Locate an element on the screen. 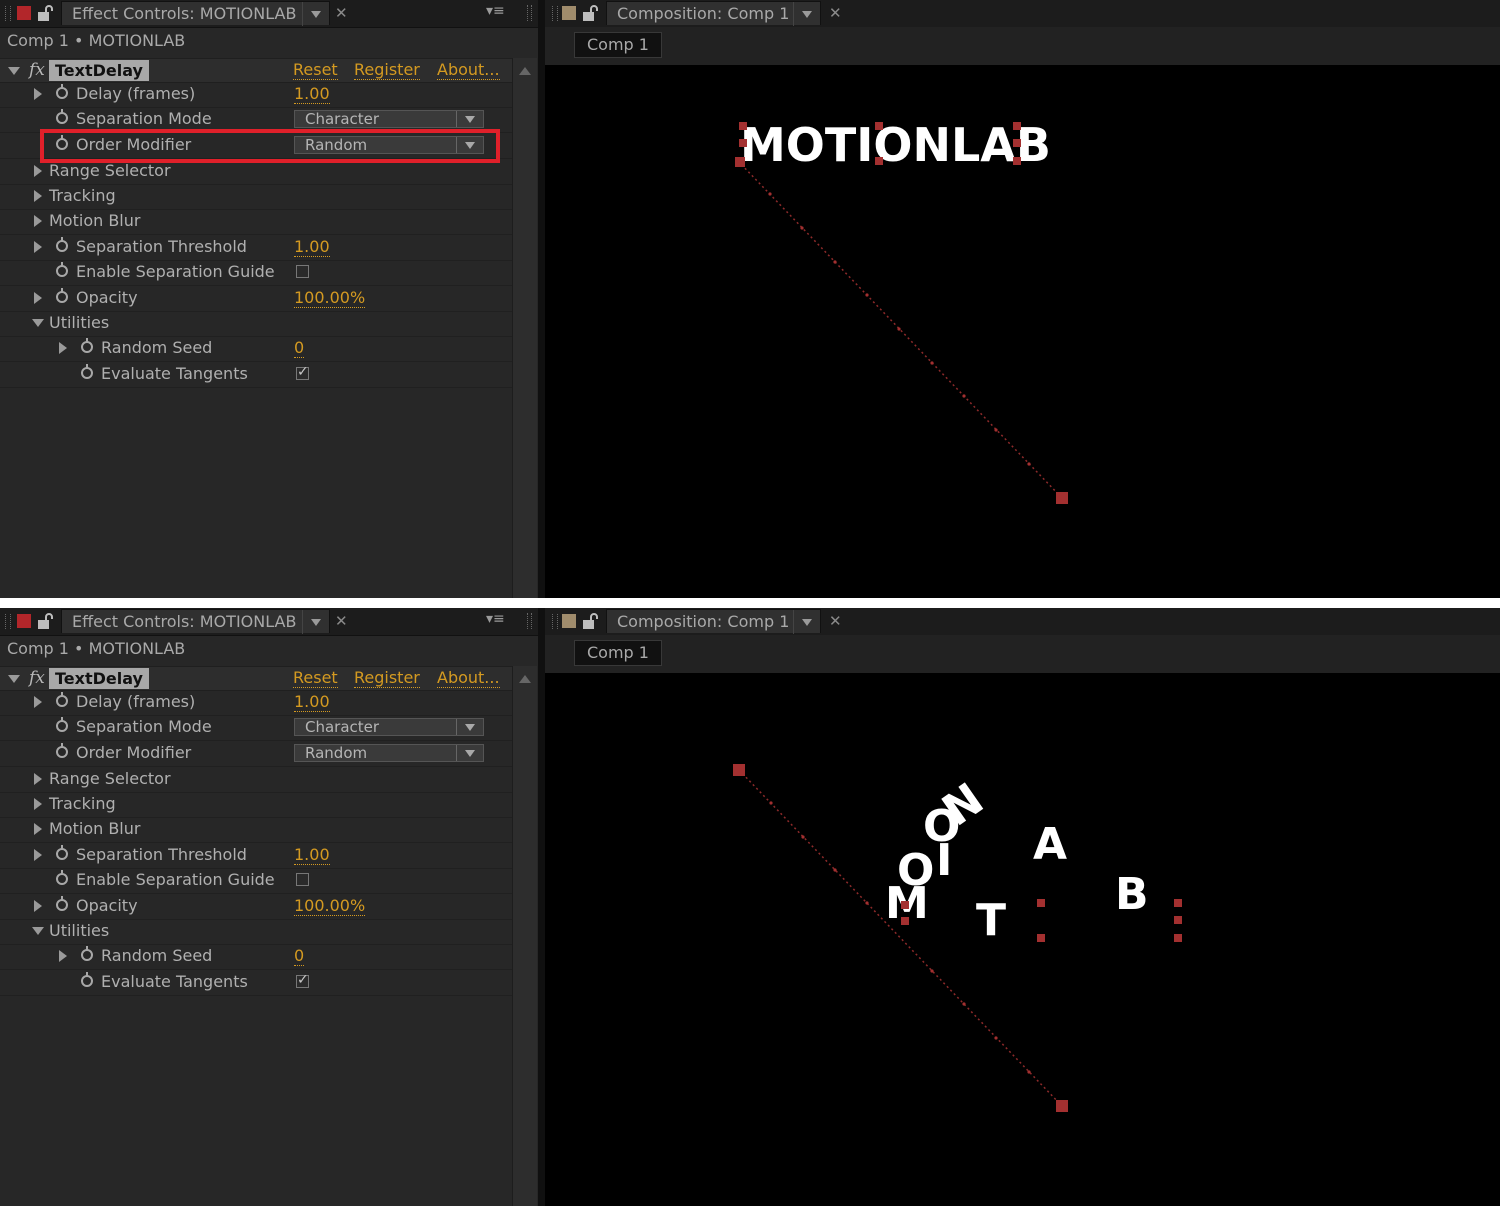 This screenshot has width=1500, height=1206. order-modifier-select: Random is located at coordinates (389, 753).